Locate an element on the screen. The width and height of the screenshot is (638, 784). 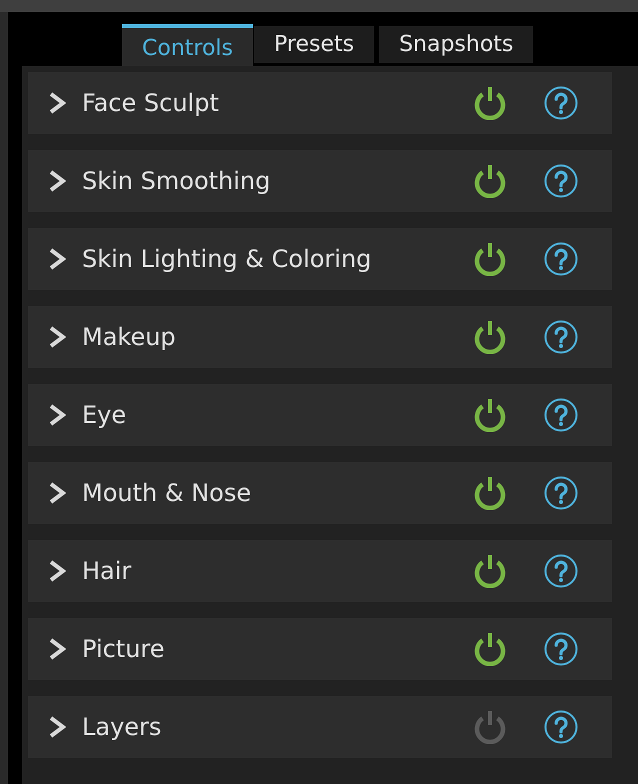
effect-row: Skin Smoothing is located at coordinates (320, 181).